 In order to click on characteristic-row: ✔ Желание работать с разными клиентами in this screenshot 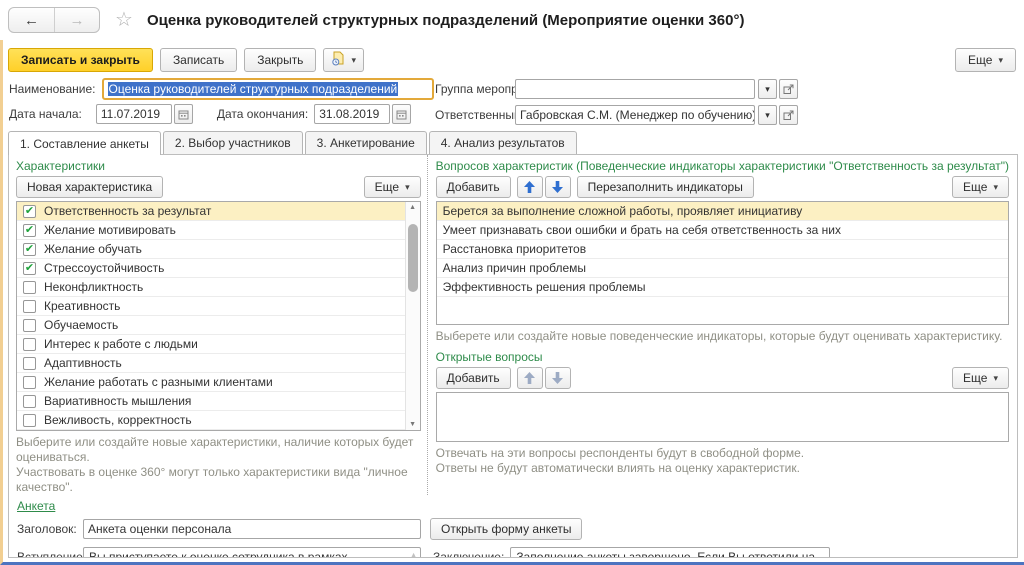, I will do `click(211, 382)`.